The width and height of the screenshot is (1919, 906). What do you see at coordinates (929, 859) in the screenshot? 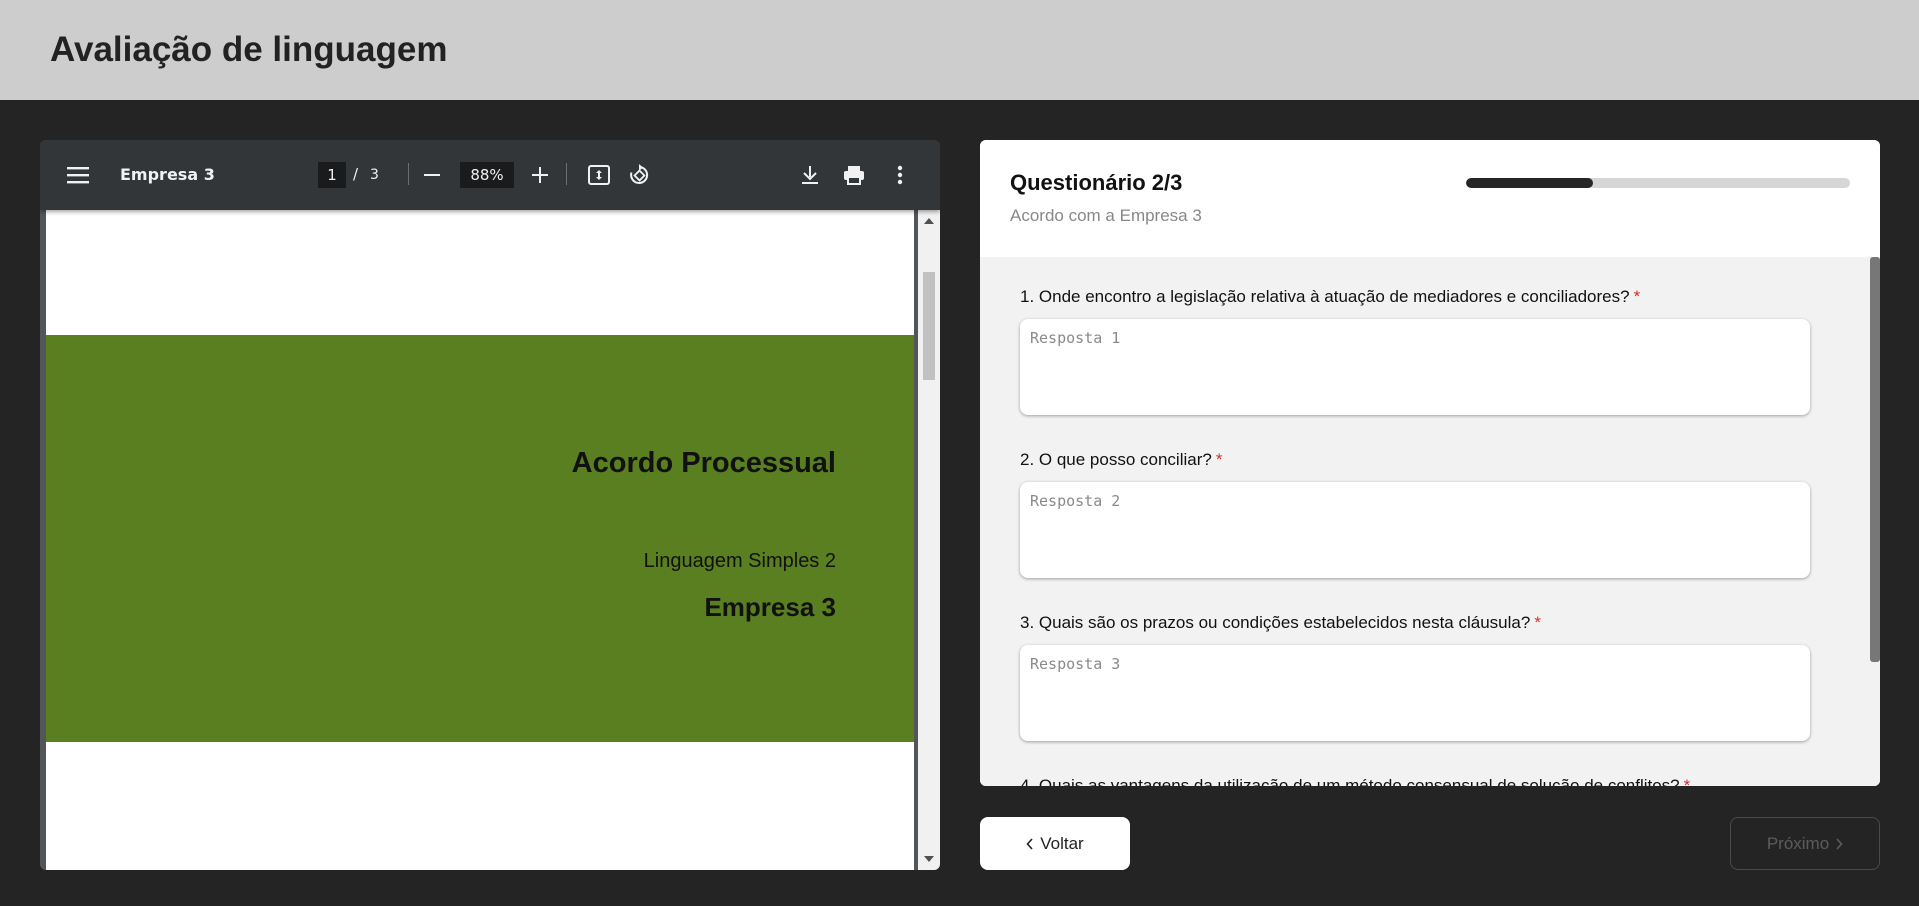
I see `scroll-down-arrow-icon` at bounding box center [929, 859].